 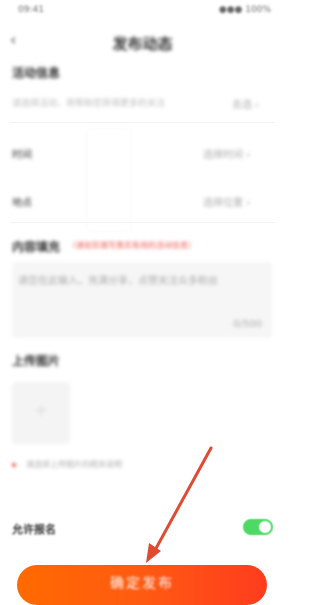 I want to click on activity-info-title: 活动信息, so click(x=36, y=73).